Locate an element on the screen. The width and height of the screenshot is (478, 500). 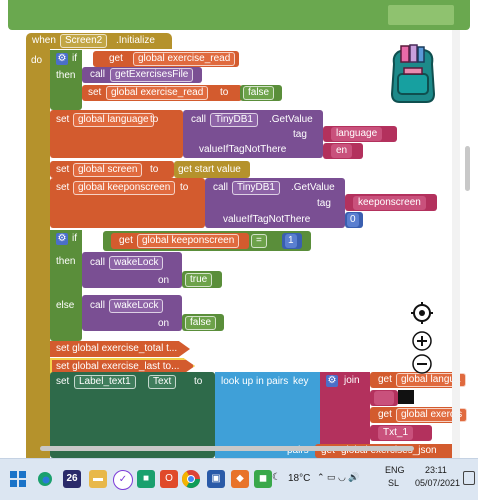
component-dropdown: Screen2 is located at coordinates (84, 41).